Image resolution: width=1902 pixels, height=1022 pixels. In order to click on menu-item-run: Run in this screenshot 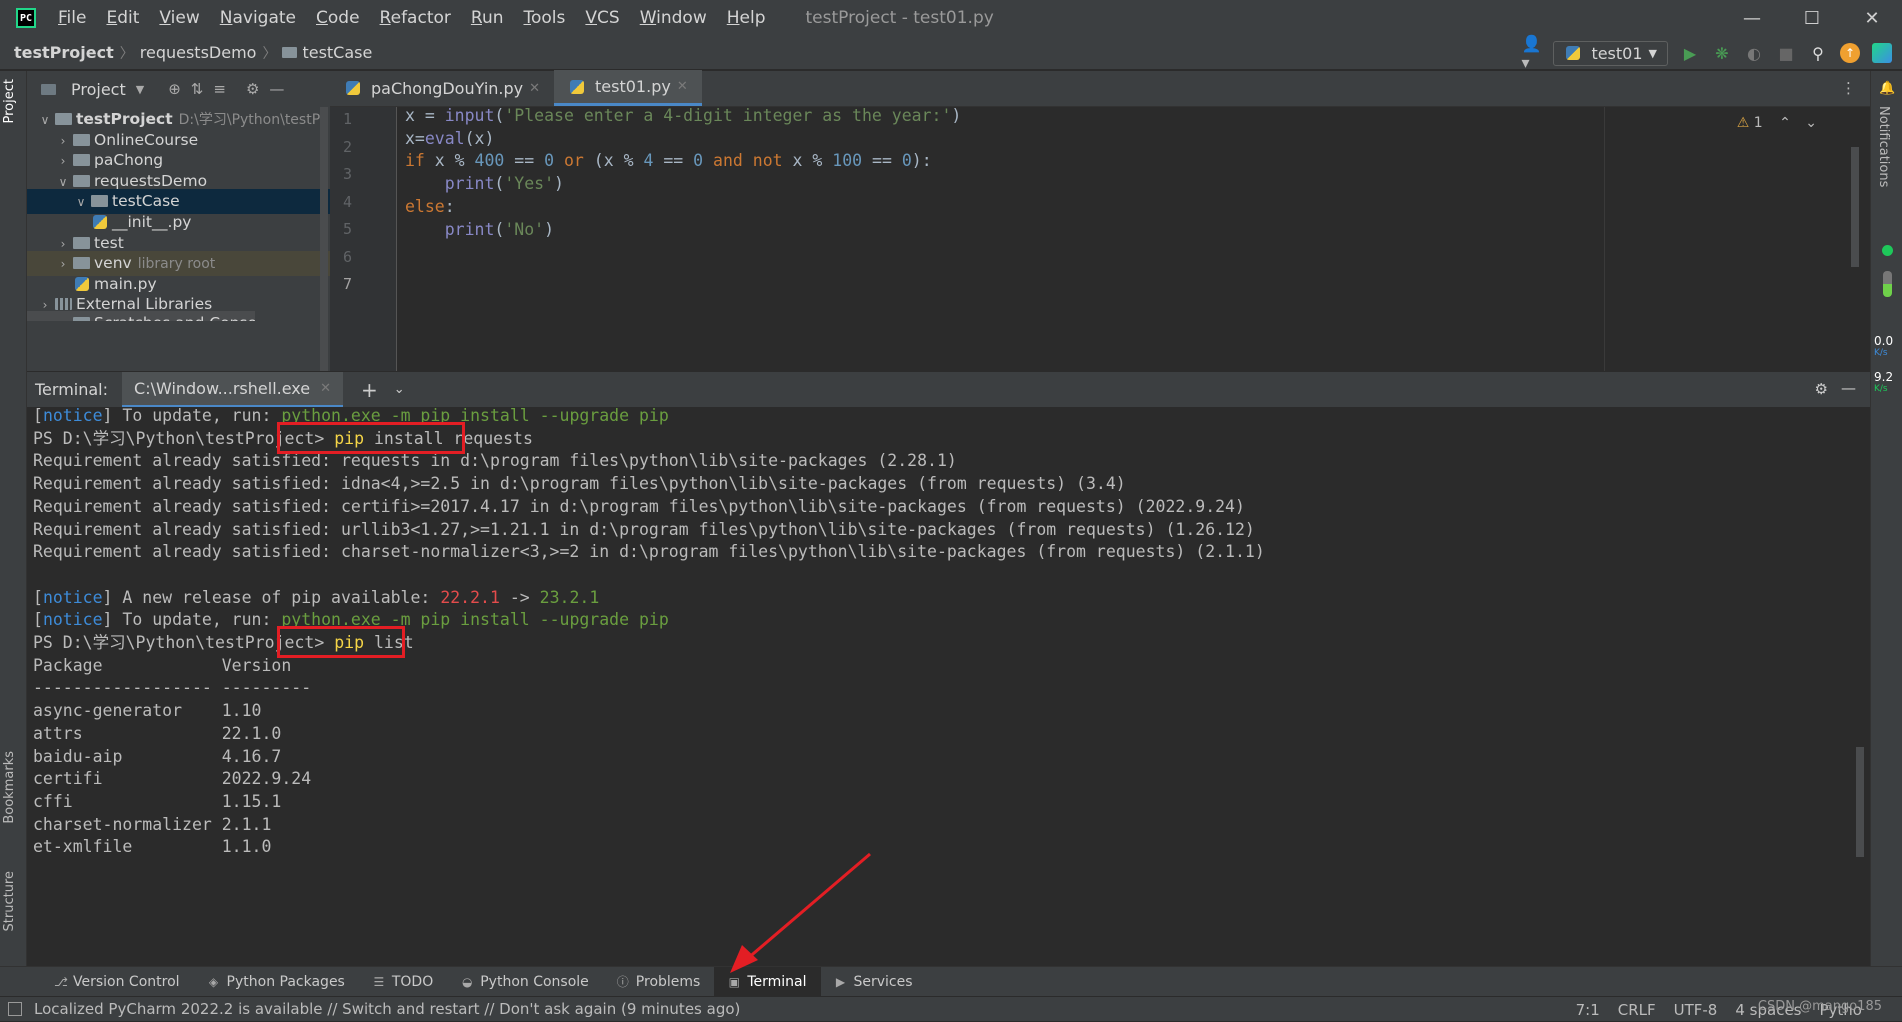, I will do `click(487, 18)`.